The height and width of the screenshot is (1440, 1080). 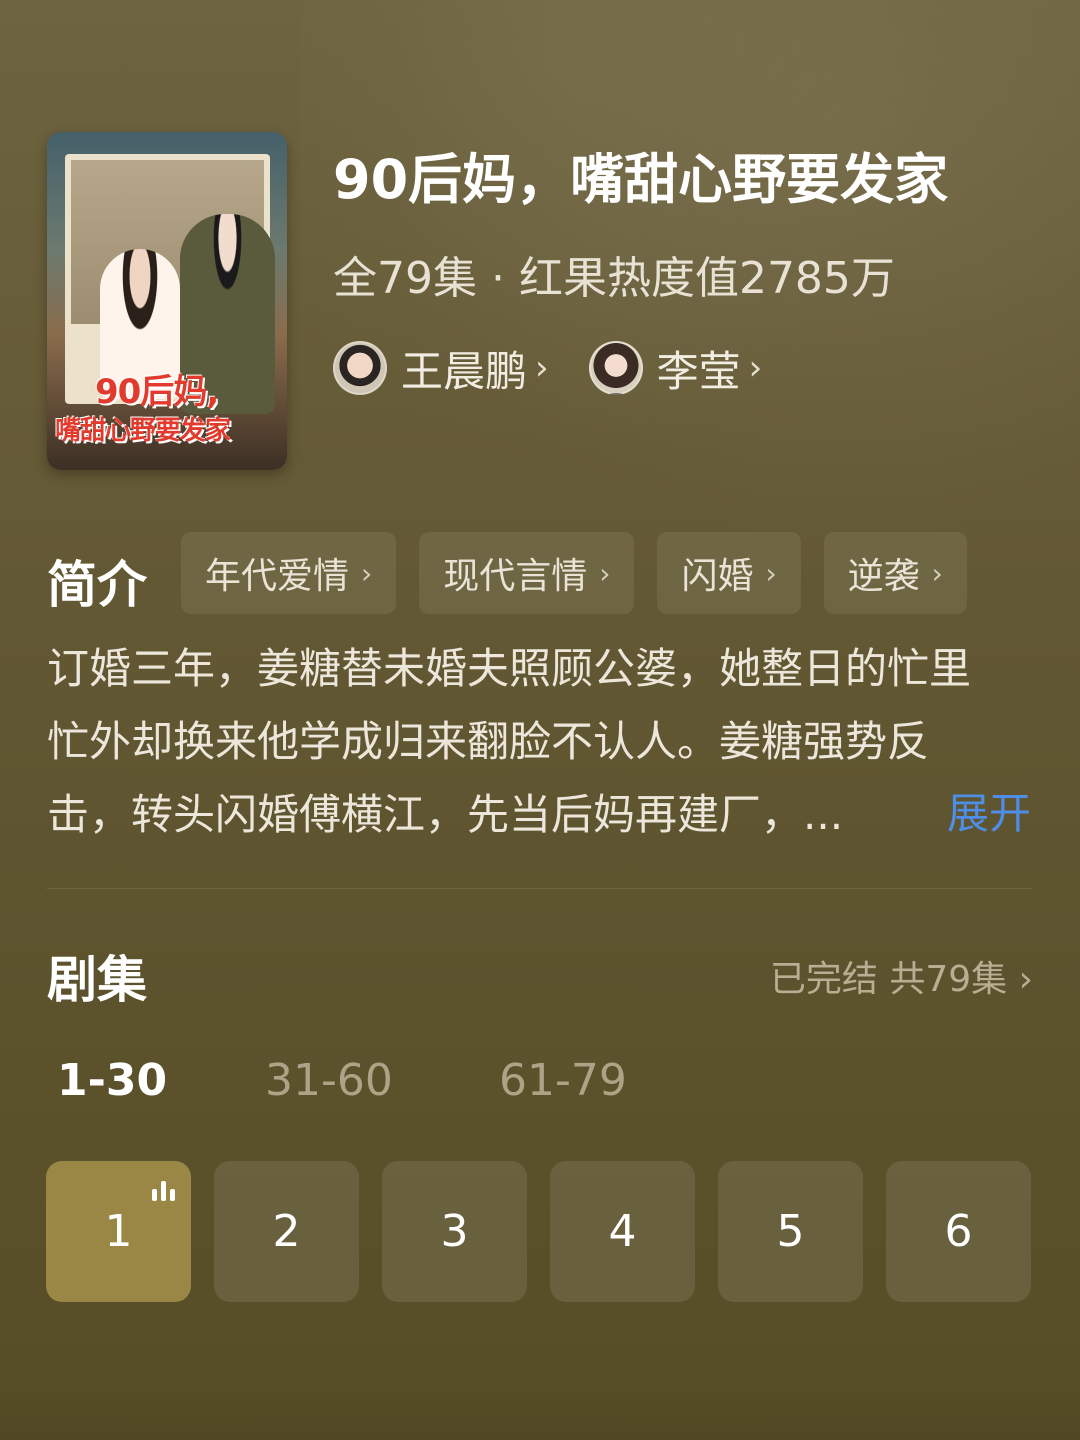 I want to click on episode-button: 4, so click(x=622, y=1231).